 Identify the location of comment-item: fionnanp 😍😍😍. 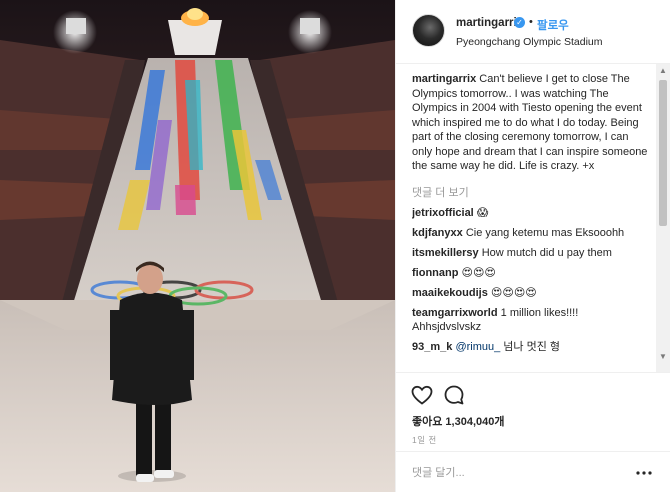
(530, 273).